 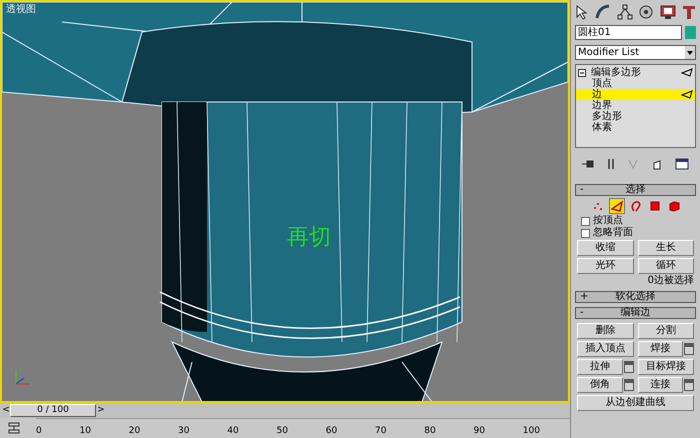 What do you see at coordinates (6, 410) in the screenshot?
I see `time-prev-button: <` at bounding box center [6, 410].